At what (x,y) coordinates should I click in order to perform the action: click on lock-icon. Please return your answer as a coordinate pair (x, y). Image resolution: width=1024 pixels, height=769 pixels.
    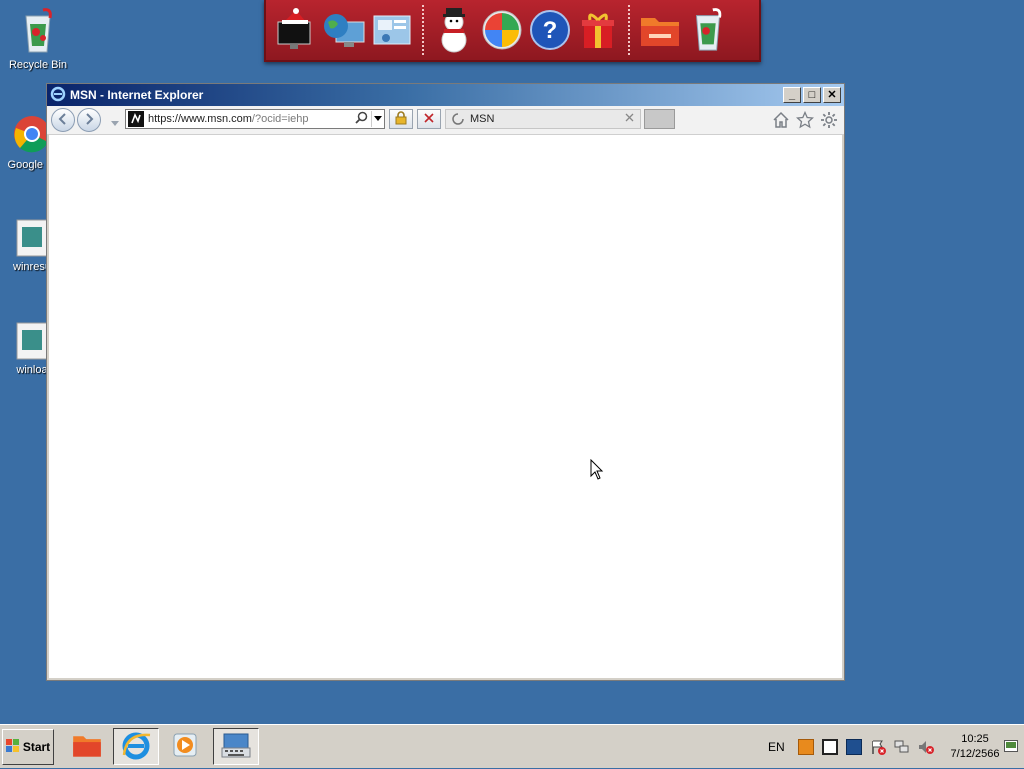
    Looking at the image, I should click on (401, 119).